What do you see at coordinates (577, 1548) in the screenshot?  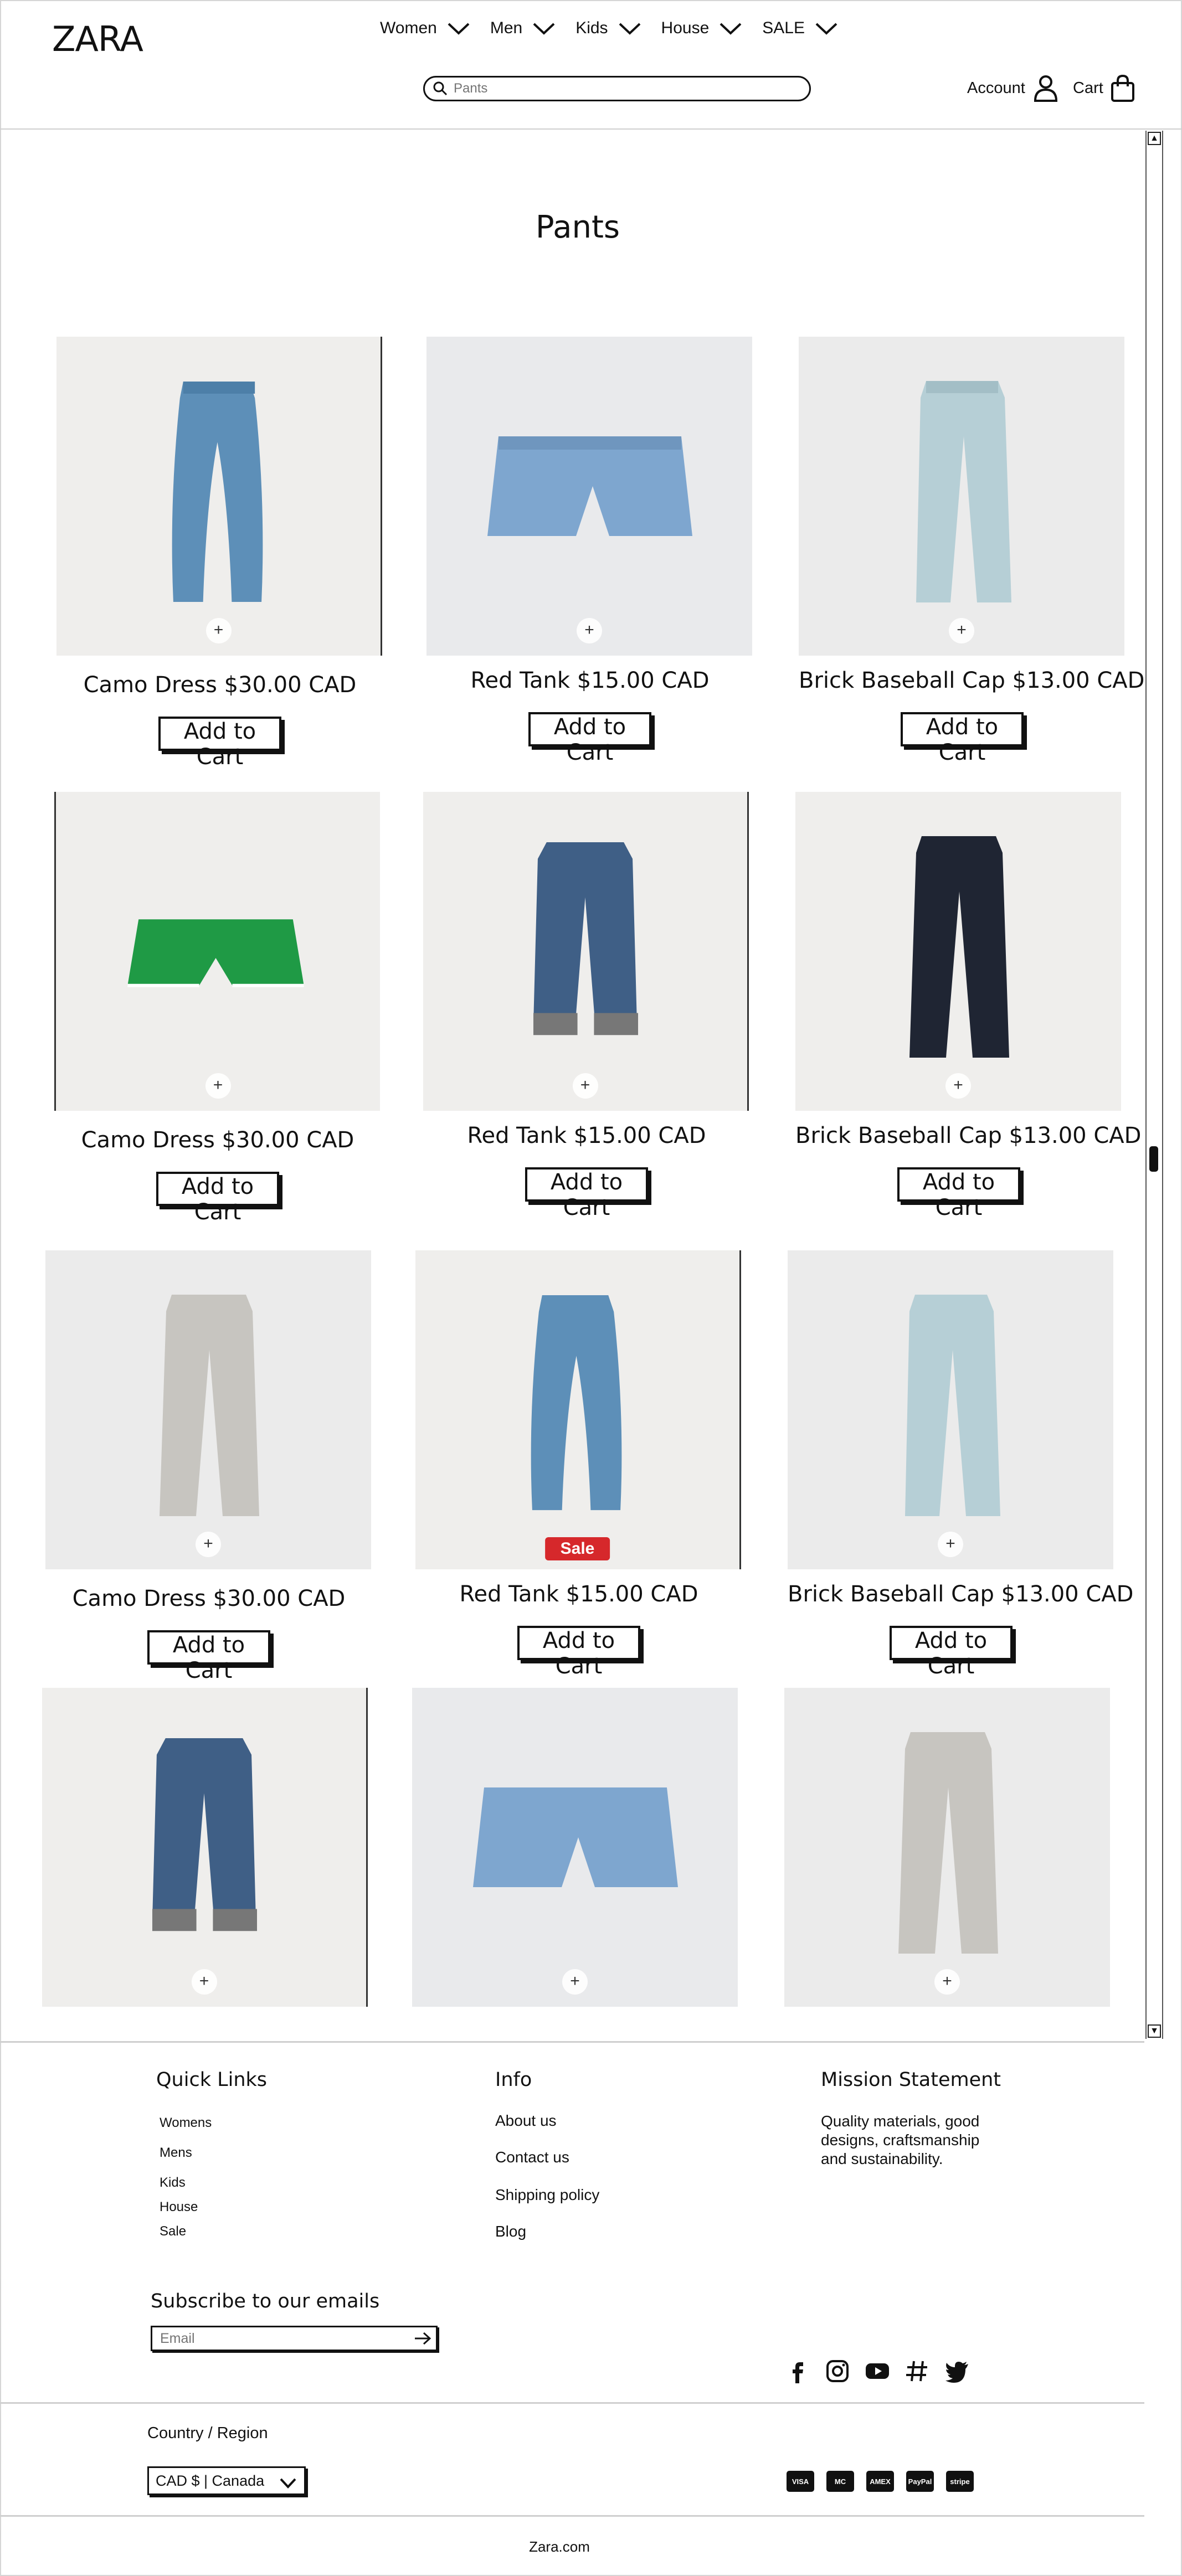 I see `sale-badge: Sale` at bounding box center [577, 1548].